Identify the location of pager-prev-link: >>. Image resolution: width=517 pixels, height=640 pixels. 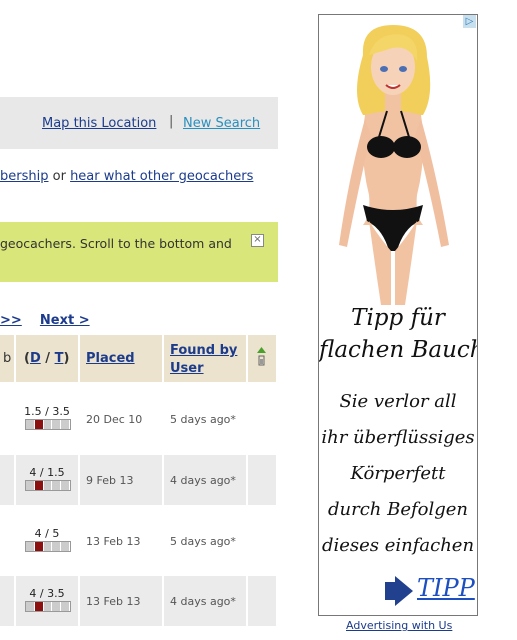
(11, 320).